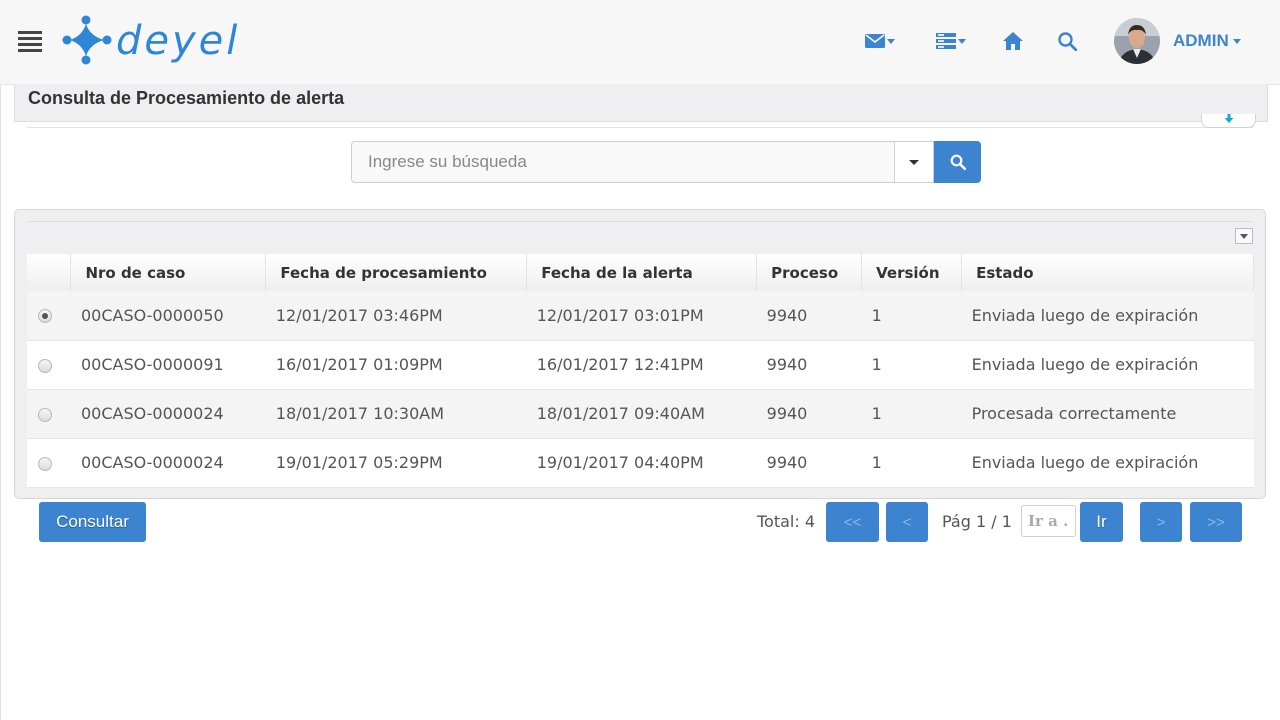 This screenshot has width=1280, height=720. Describe the element at coordinates (912, 272) in the screenshot. I see `column-header: Versión` at that location.